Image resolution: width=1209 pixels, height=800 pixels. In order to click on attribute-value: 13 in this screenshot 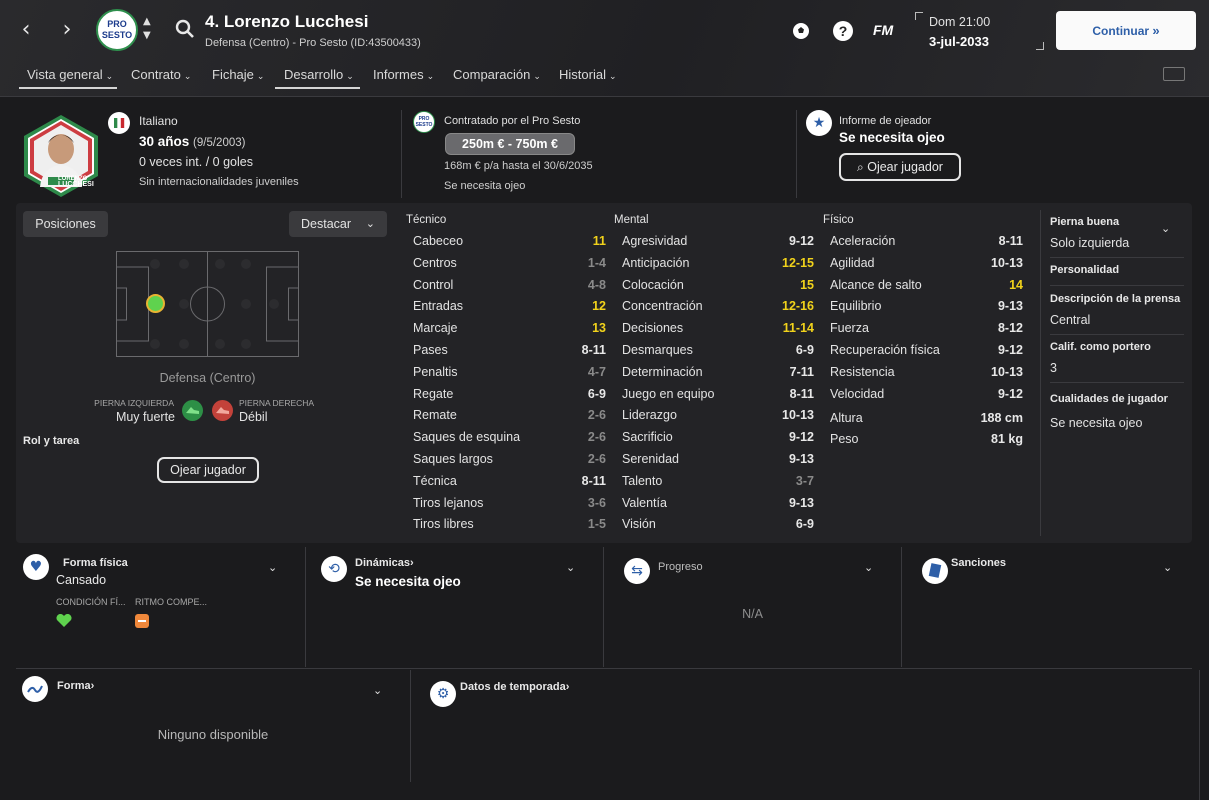, I will do `click(599, 328)`.